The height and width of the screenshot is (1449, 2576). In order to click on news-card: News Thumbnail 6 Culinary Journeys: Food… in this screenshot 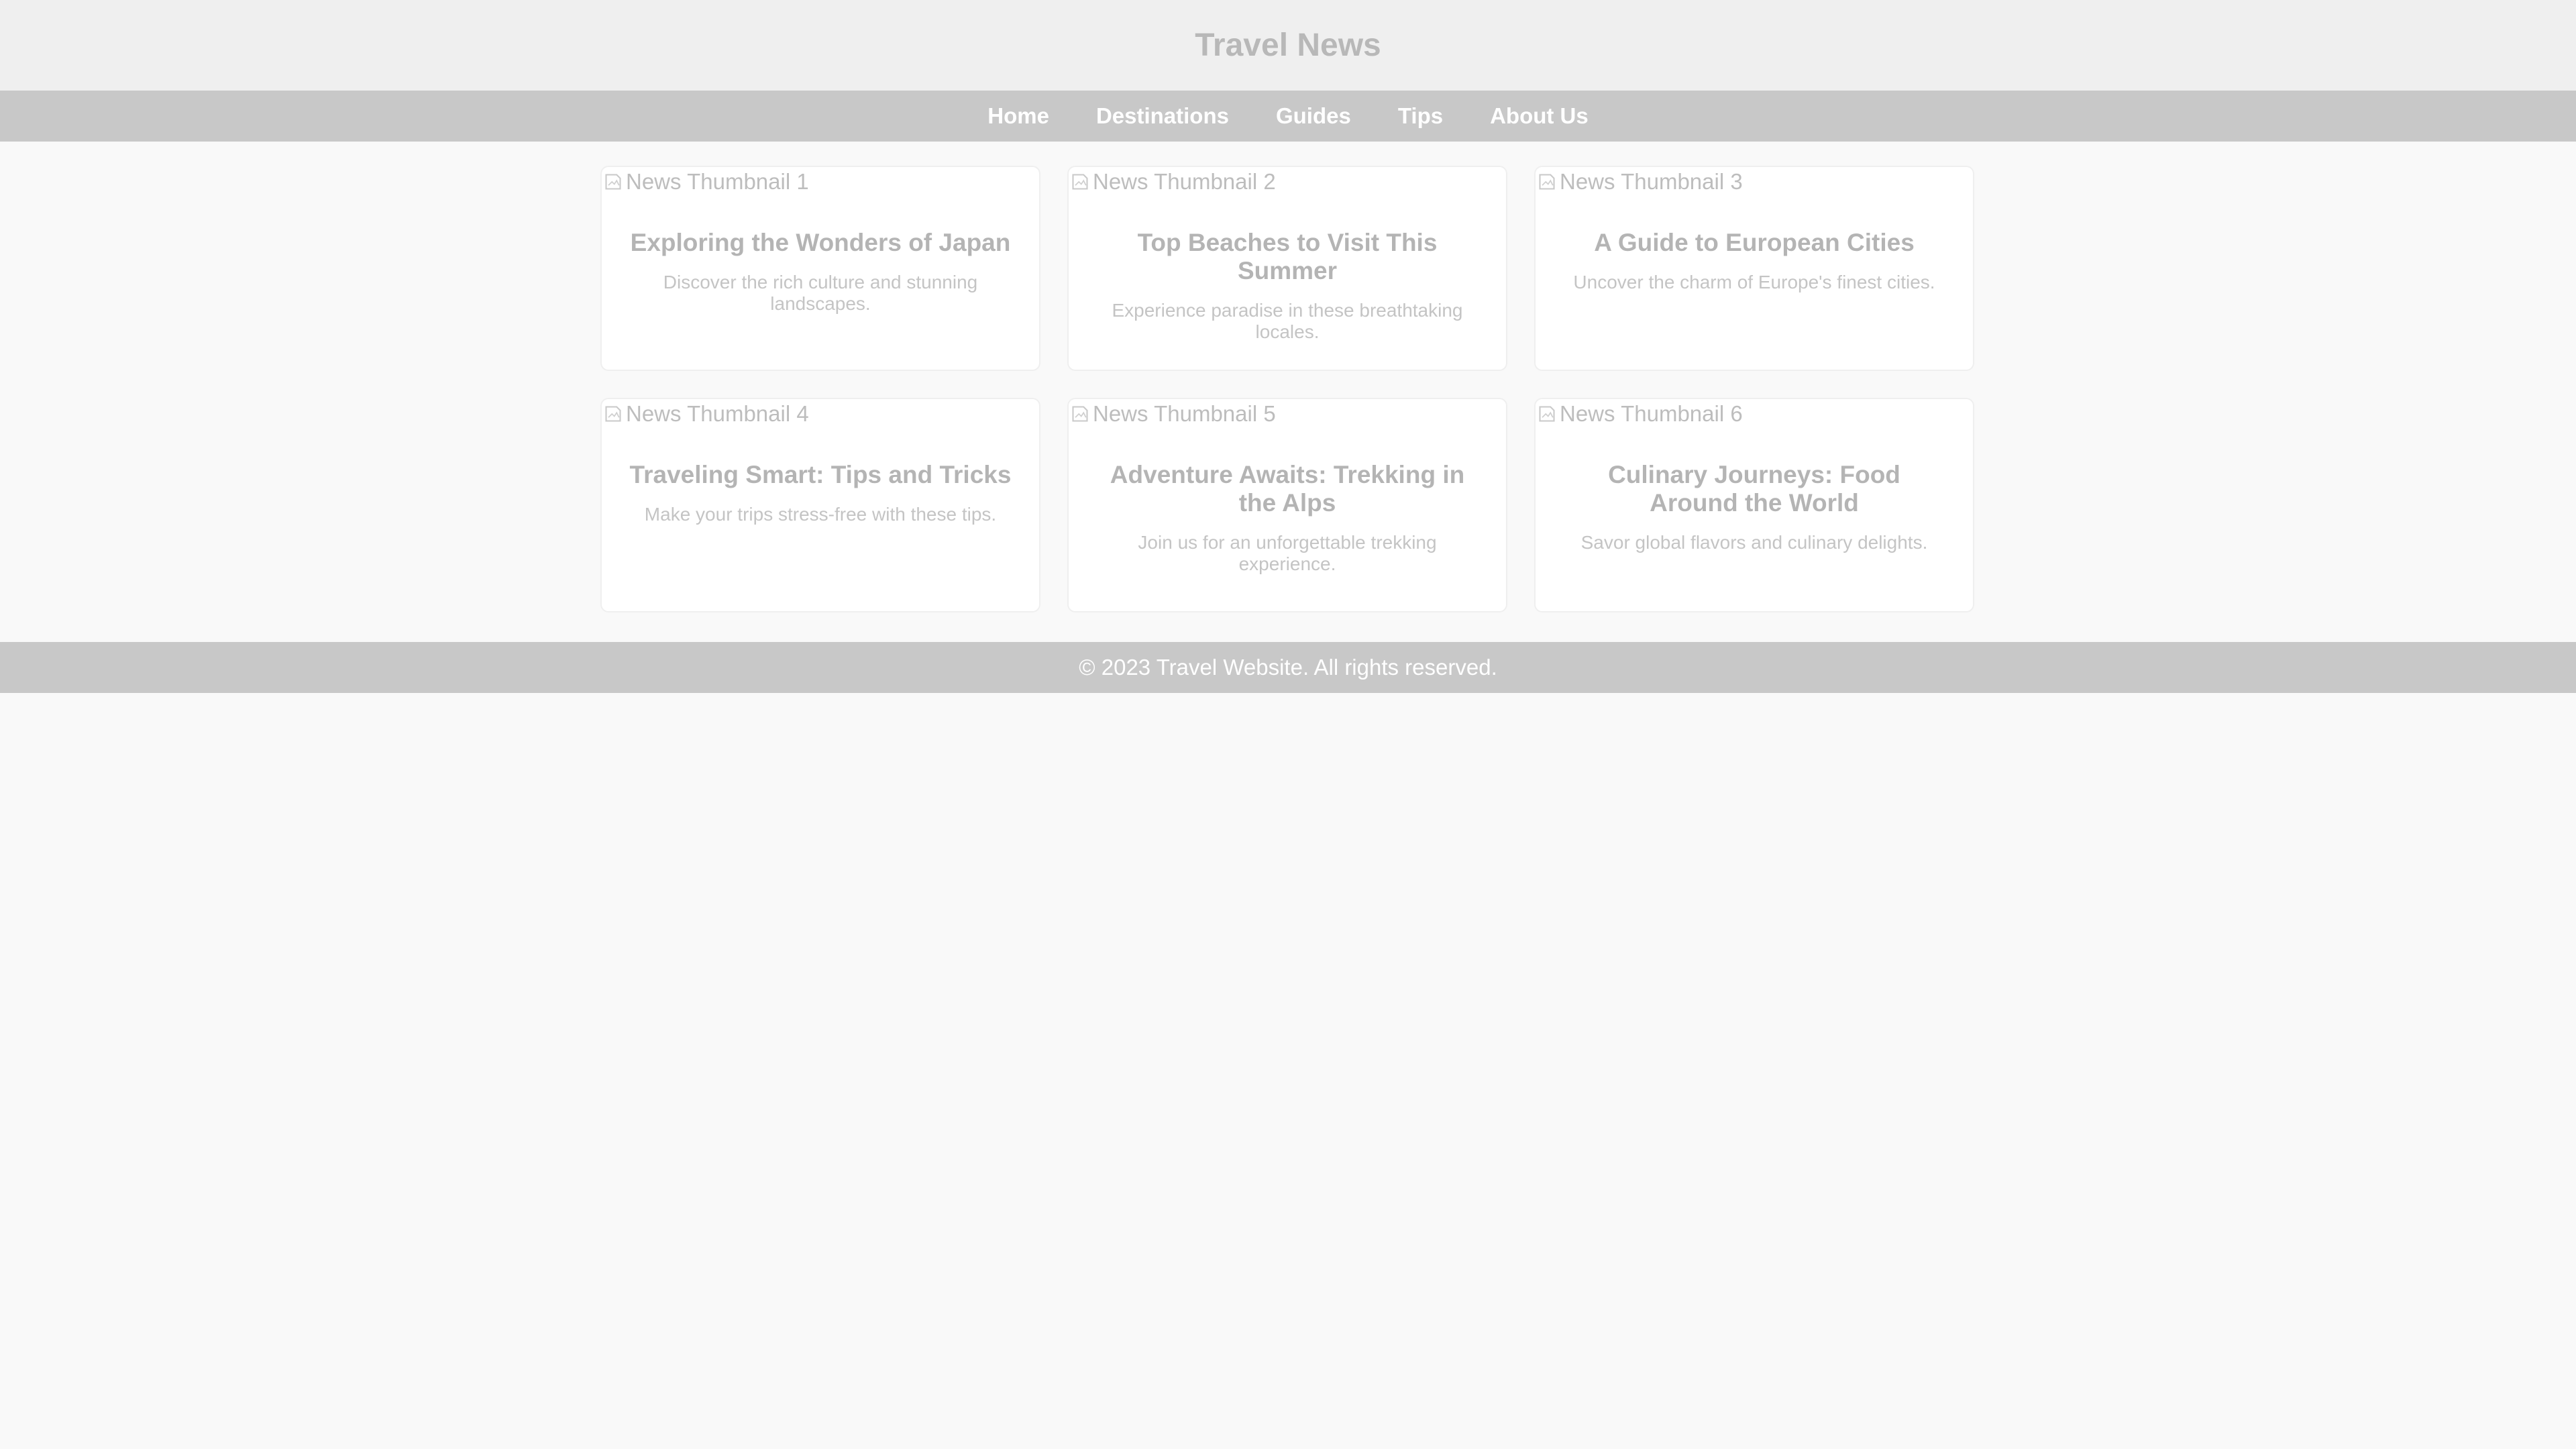, I will do `click(1754, 505)`.